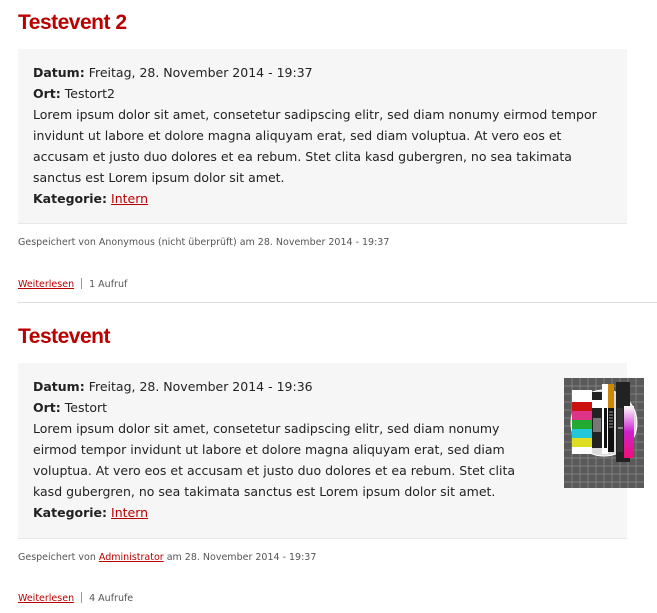 The width and height of the screenshot is (657, 613). I want to click on article-title-link: Testevent 2, so click(72, 23).